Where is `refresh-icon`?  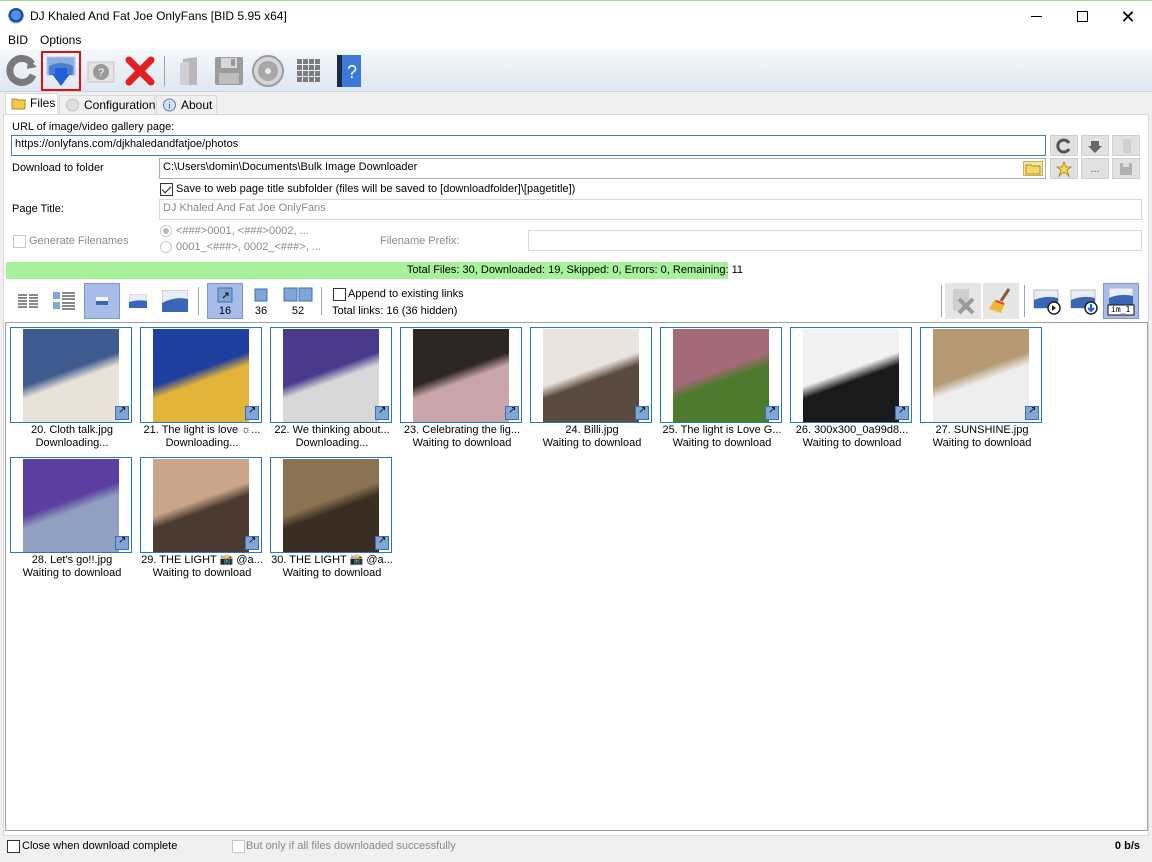
refresh-icon is located at coordinates (1063, 145).